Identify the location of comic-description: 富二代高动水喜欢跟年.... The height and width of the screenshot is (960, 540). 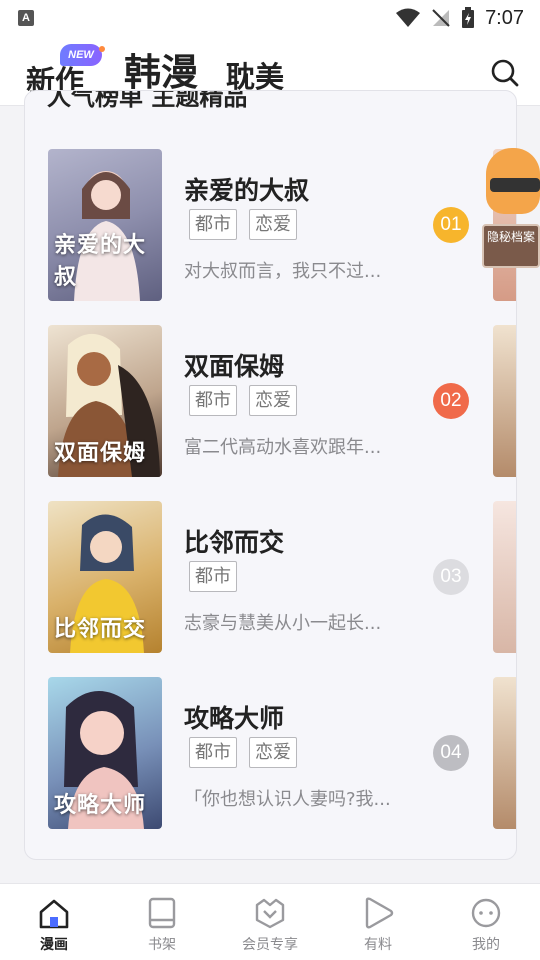
(283, 447).